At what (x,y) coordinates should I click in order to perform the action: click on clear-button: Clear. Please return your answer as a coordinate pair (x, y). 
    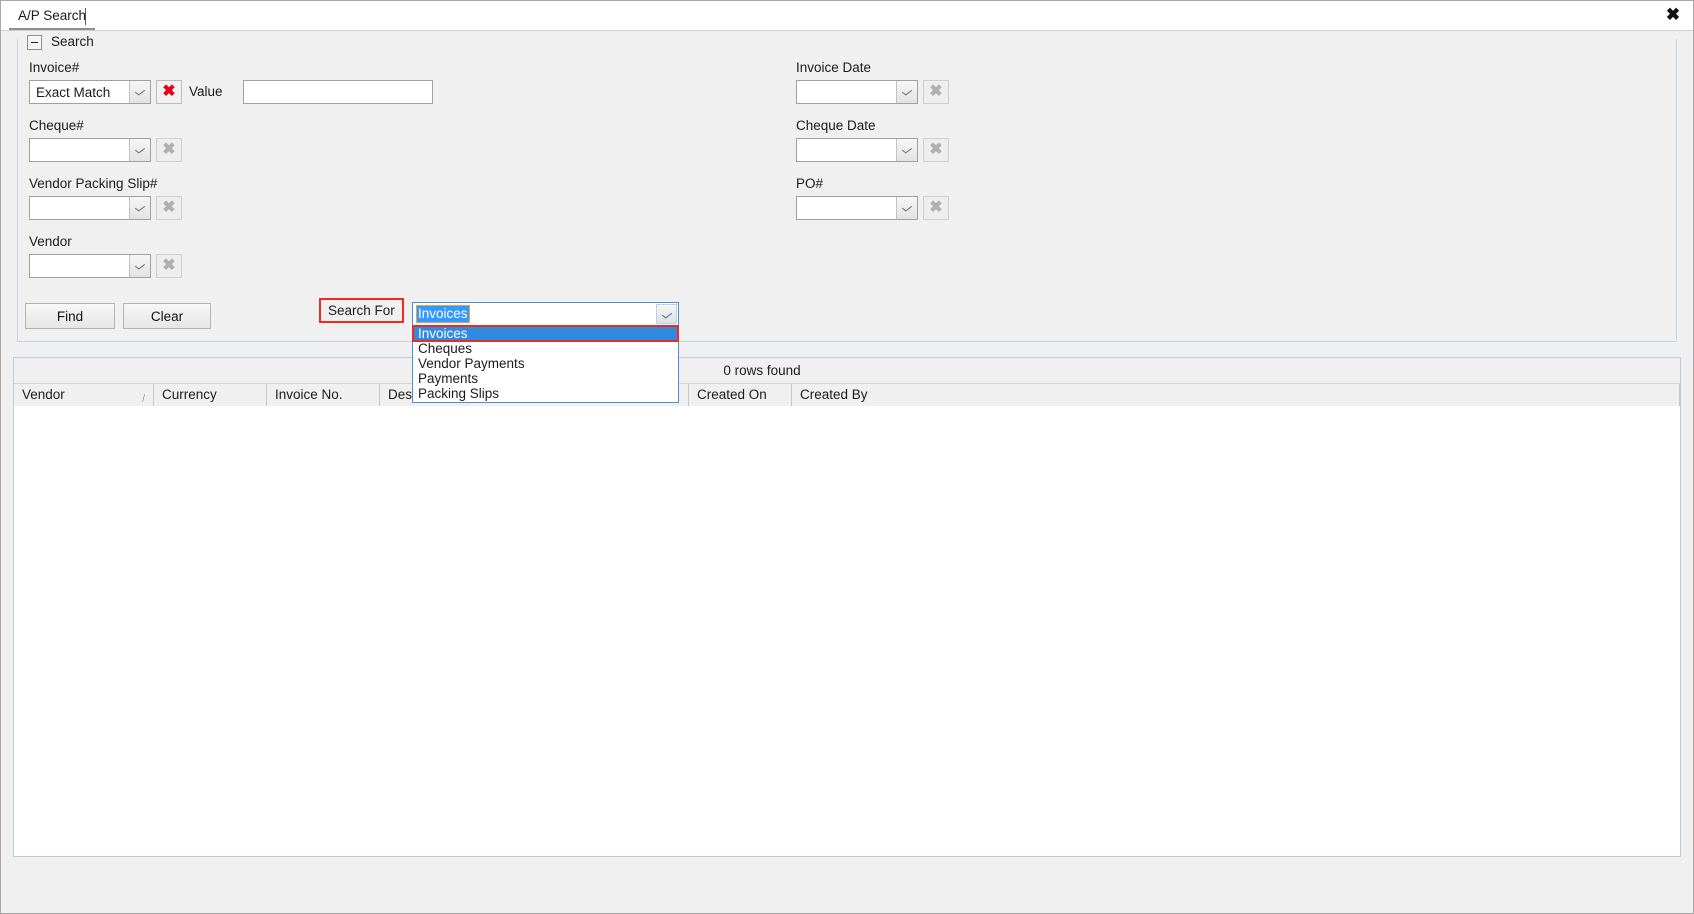
    Looking at the image, I should click on (167, 316).